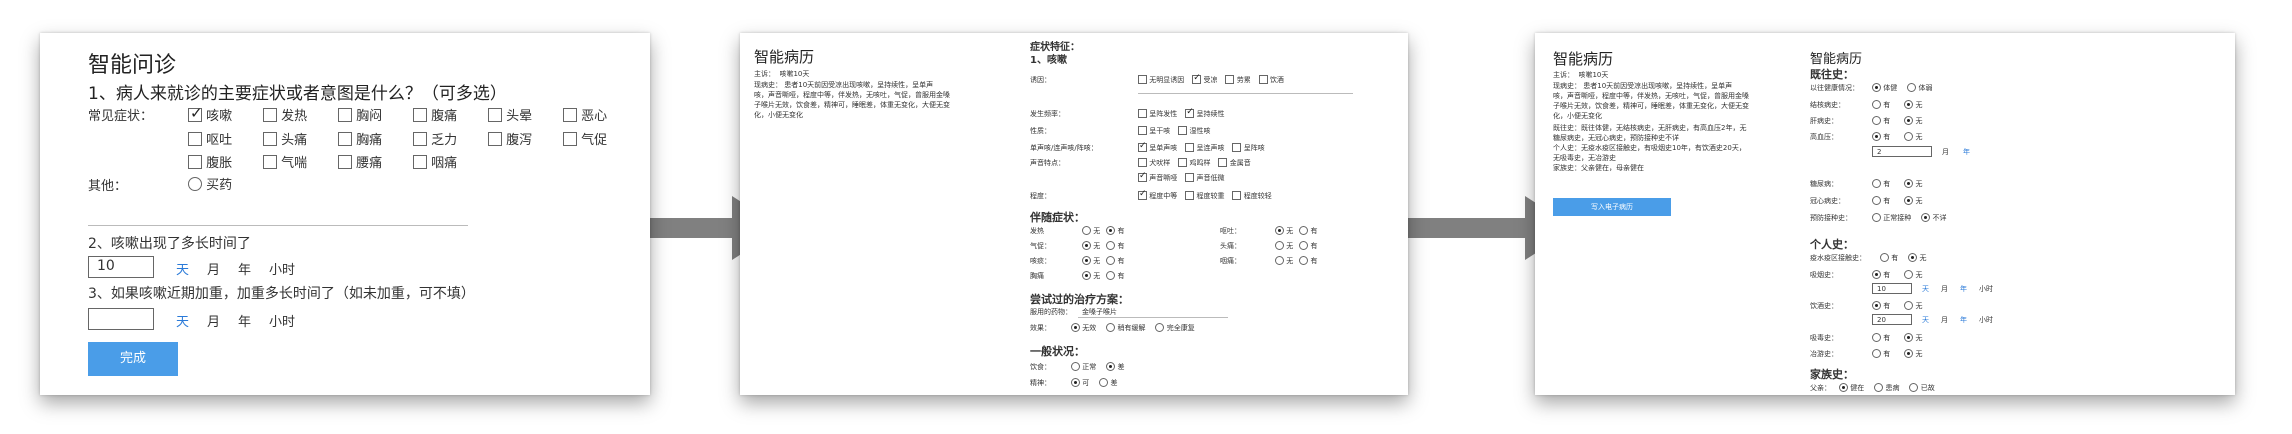 The width and height of the screenshot is (2292, 434). What do you see at coordinates (1115, 366) in the screenshot?
I see `diet-option-差: 差` at bounding box center [1115, 366].